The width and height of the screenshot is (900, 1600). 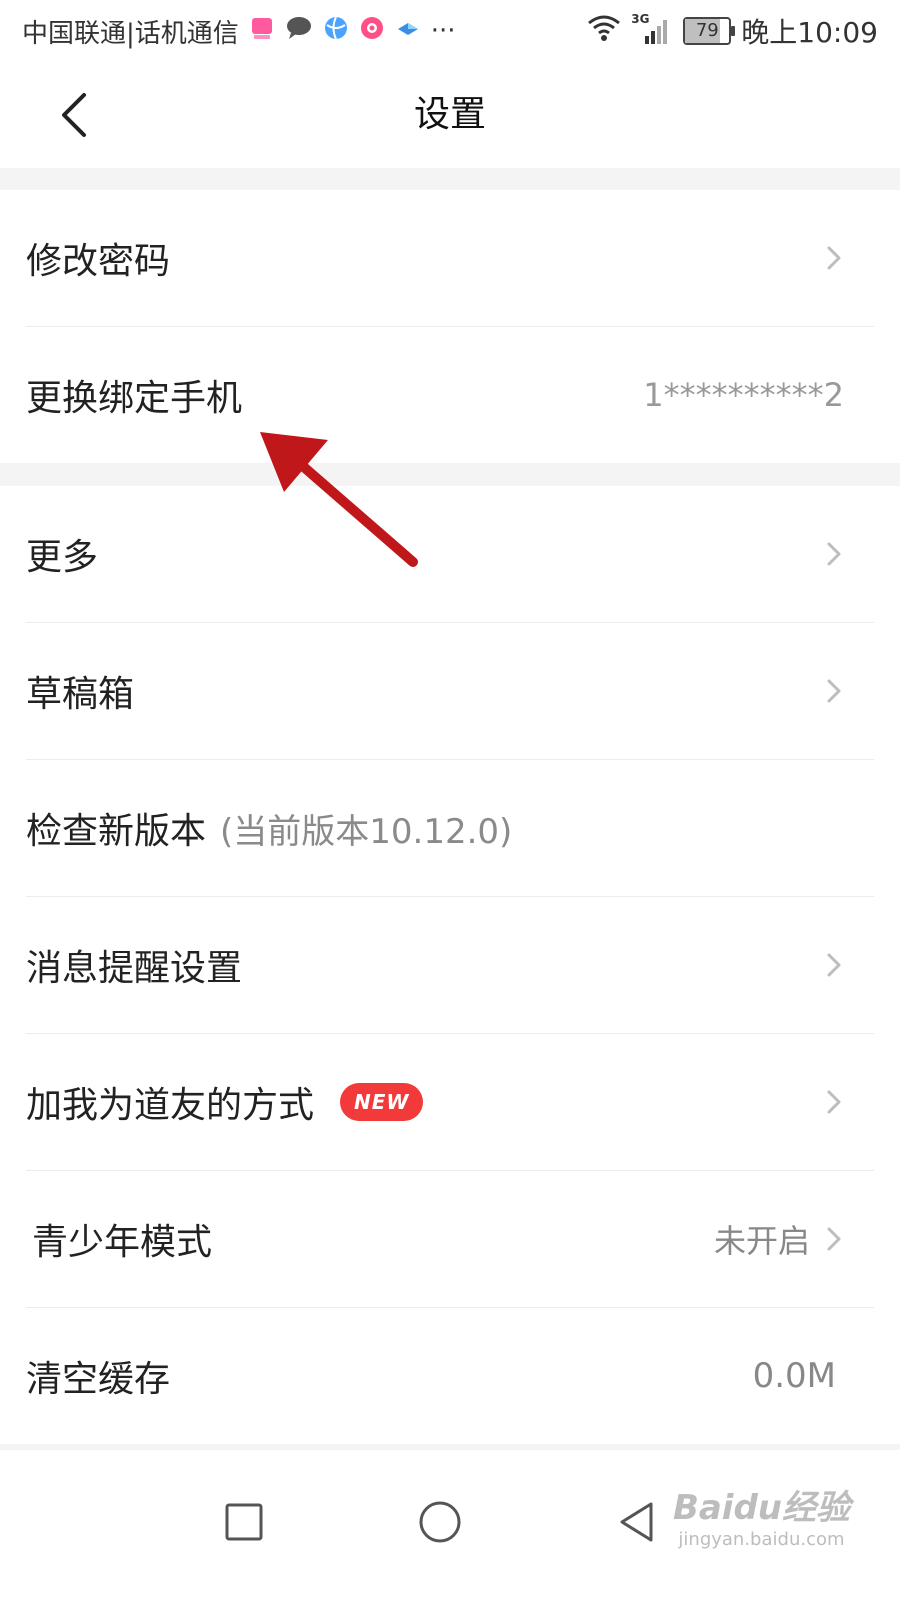 I want to click on row-right: 1**********2, so click(x=743, y=395).